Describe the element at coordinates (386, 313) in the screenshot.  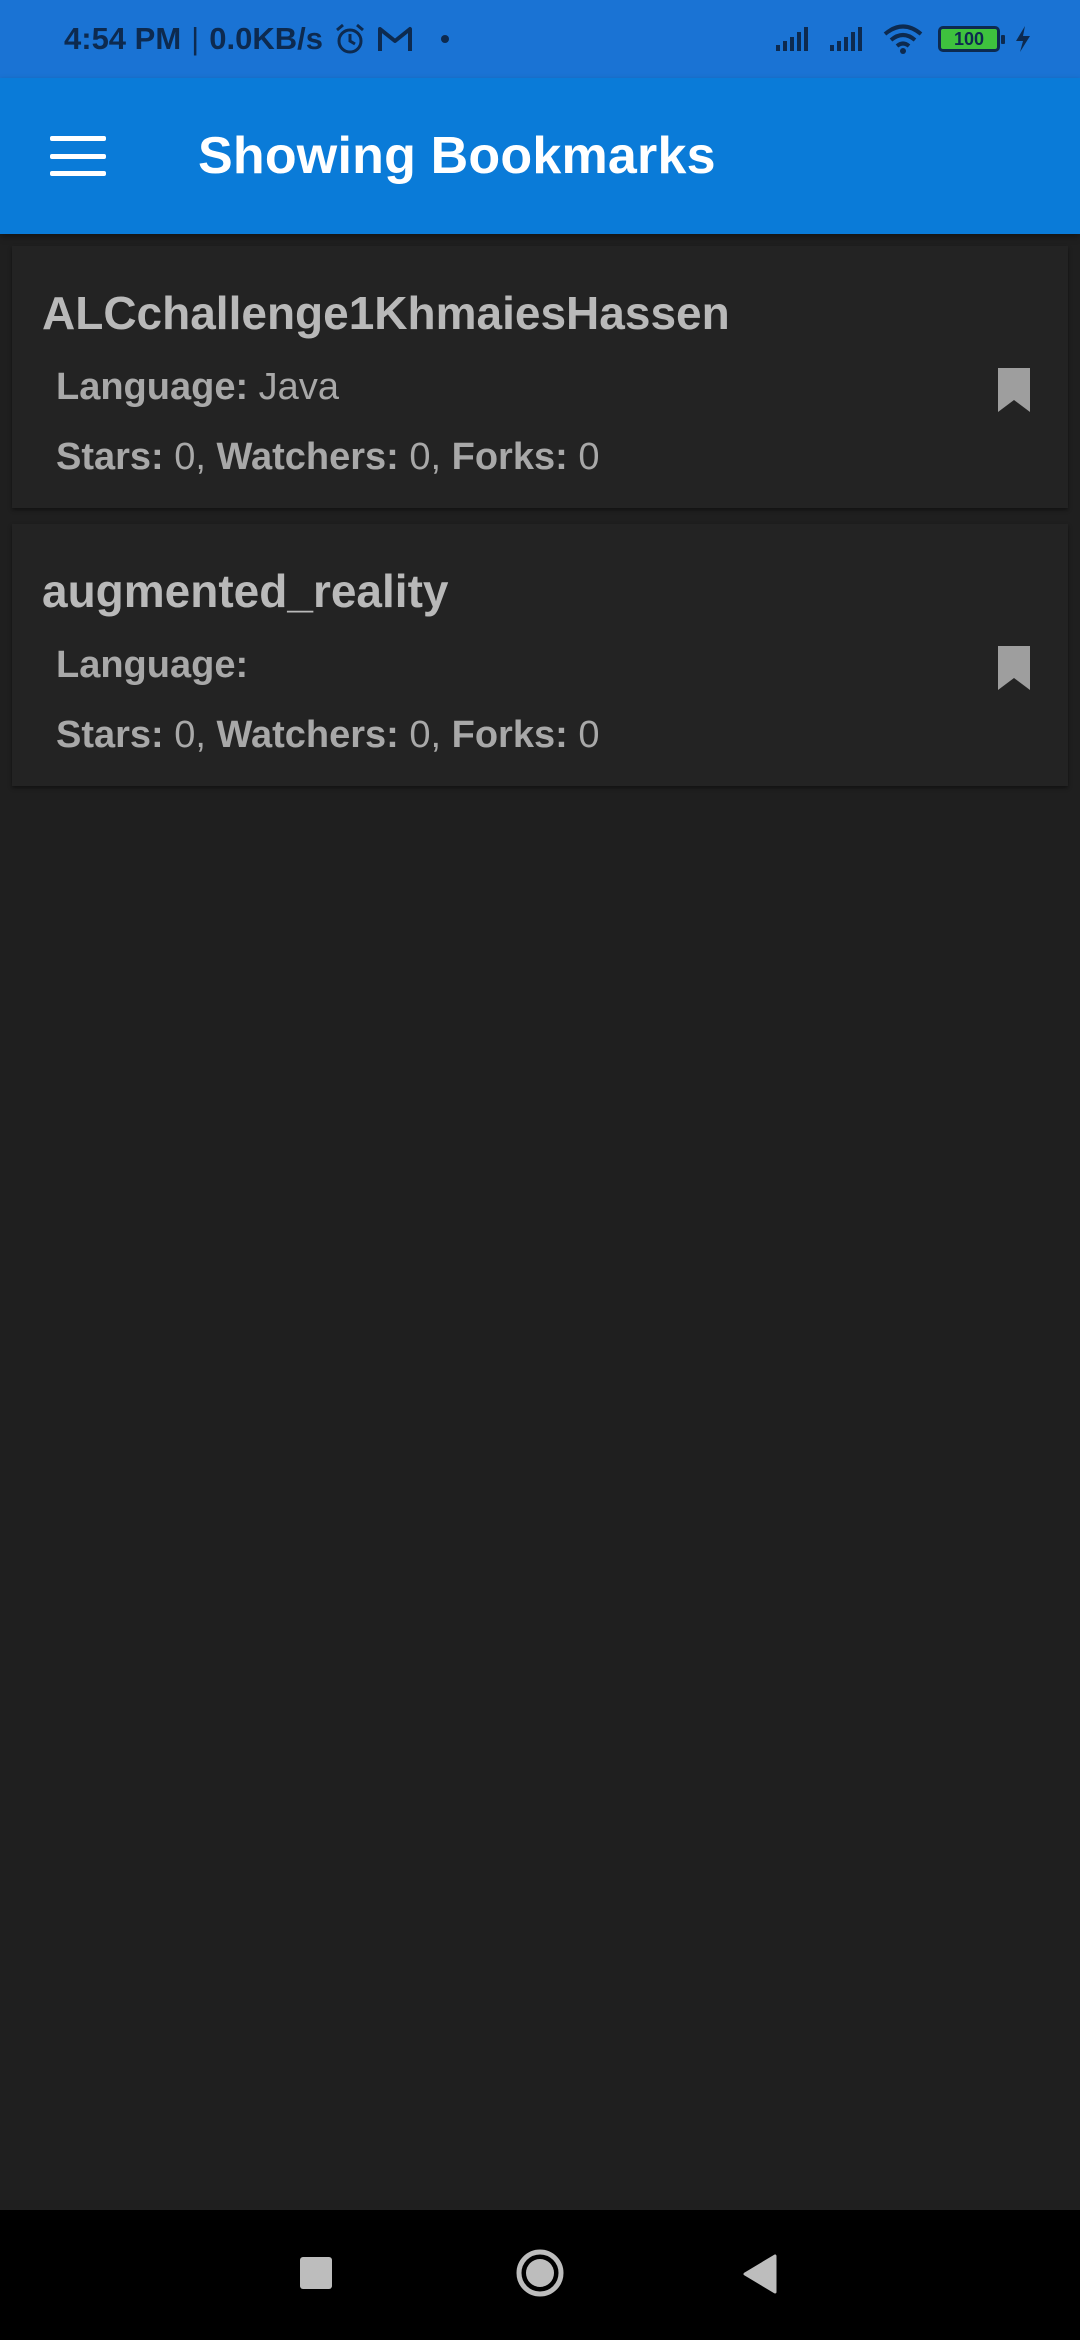
I see `repo-name: ALCchallenge1KhmaiesHassen` at that location.